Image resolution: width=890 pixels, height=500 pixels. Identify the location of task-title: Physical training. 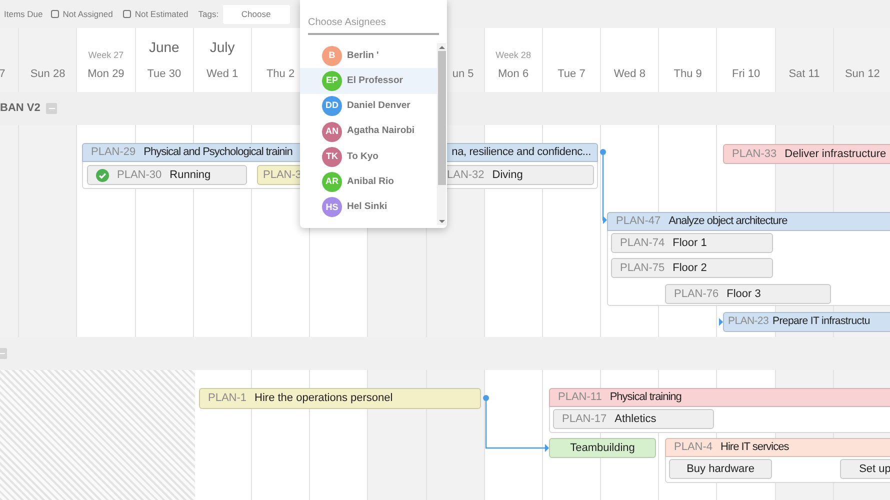
(646, 398).